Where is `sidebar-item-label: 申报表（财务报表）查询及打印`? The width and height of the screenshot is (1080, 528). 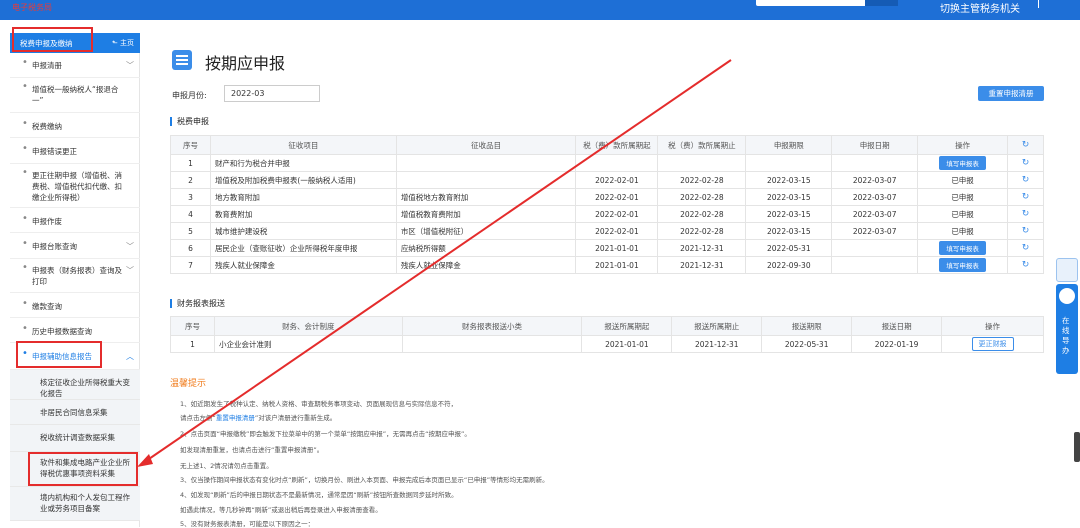 sidebar-item-label: 申报表（财务报表）查询及打印 is located at coordinates (77, 276).